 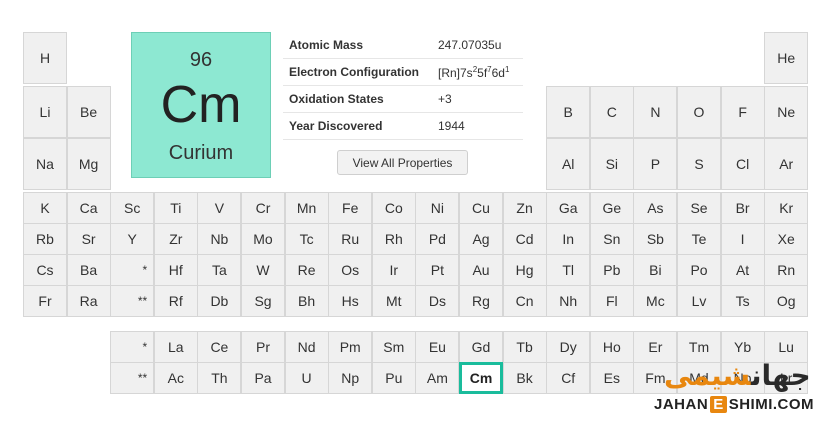 What do you see at coordinates (568, 112) in the screenshot?
I see `element-b: B` at bounding box center [568, 112].